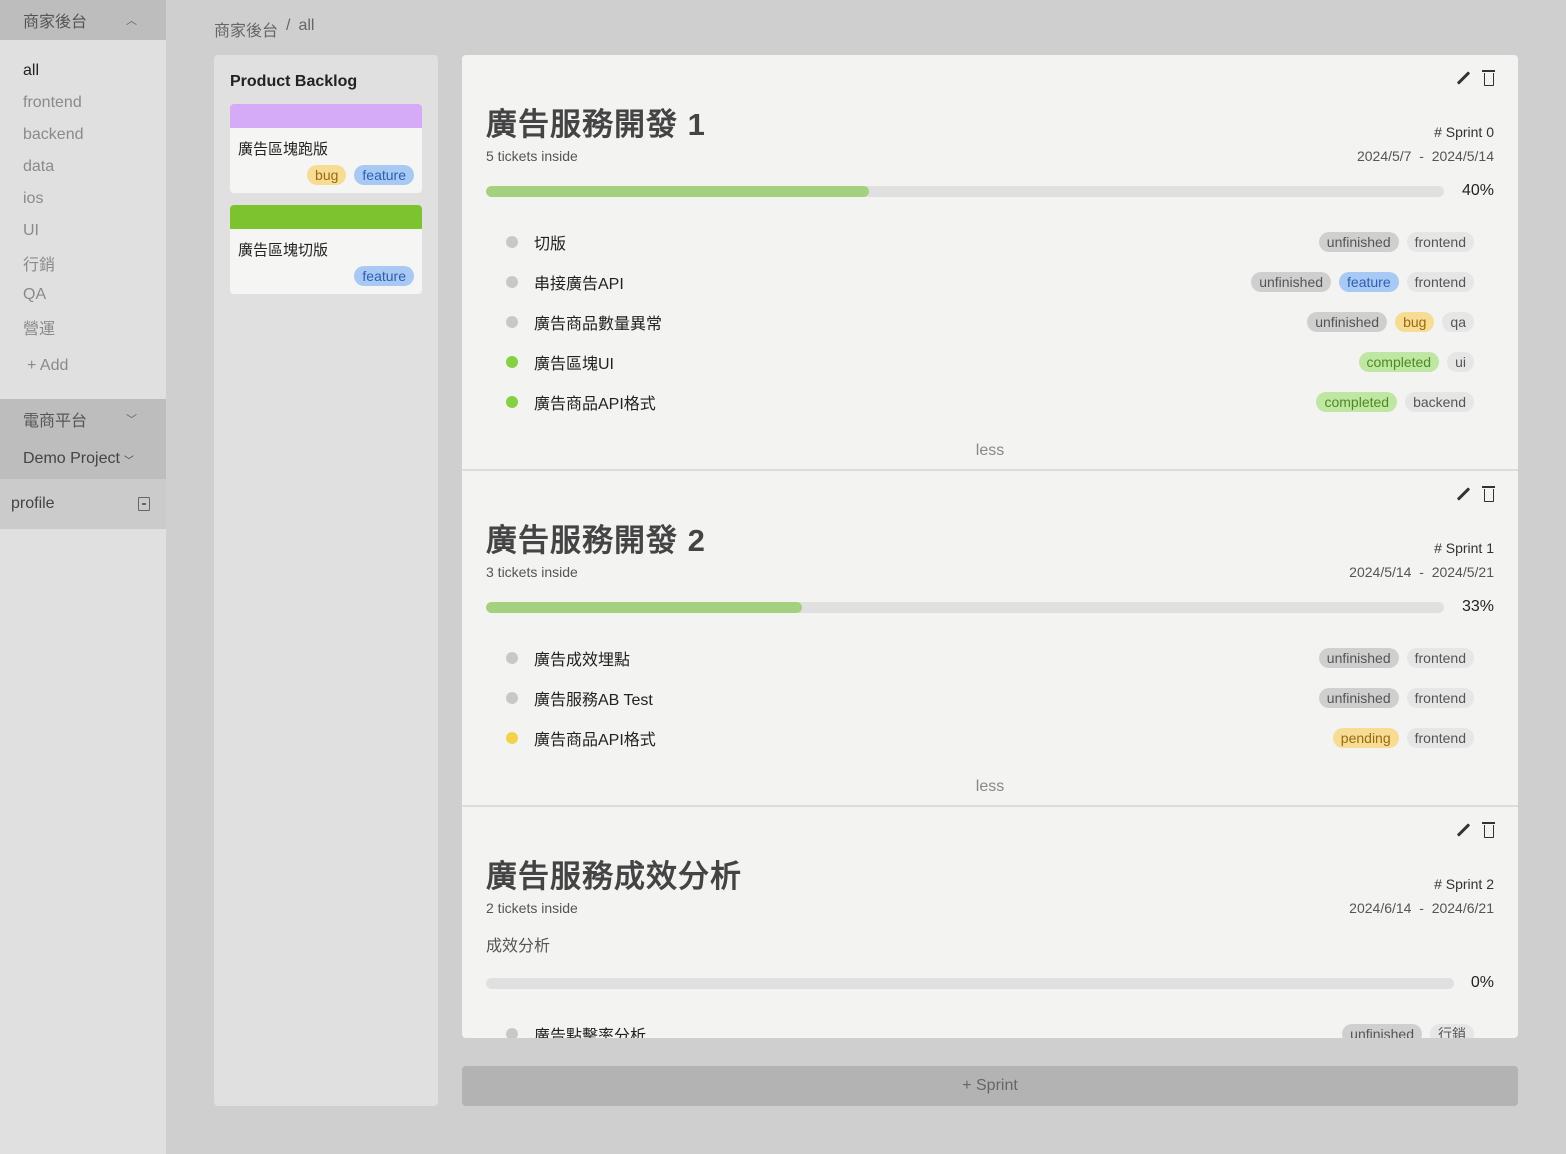 This screenshot has height=1154, width=1566. Describe the element at coordinates (83, 20) in the screenshot. I see `workspace-toggle: 商家後台 ︿` at that location.